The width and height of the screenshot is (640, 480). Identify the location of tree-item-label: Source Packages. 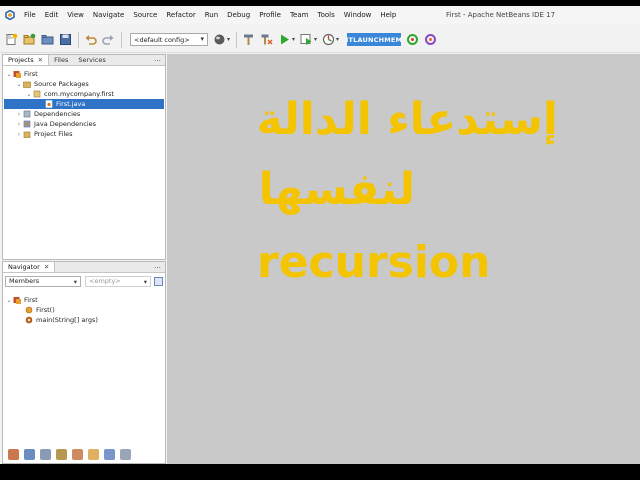
(61, 84).